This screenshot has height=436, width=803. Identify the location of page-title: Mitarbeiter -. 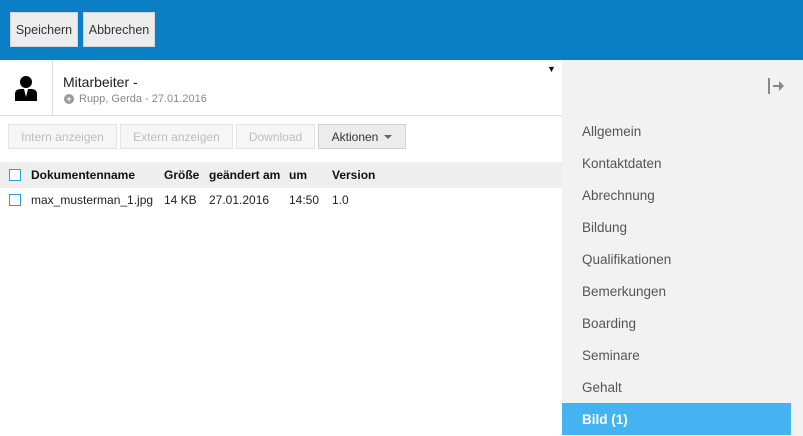
(100, 82).